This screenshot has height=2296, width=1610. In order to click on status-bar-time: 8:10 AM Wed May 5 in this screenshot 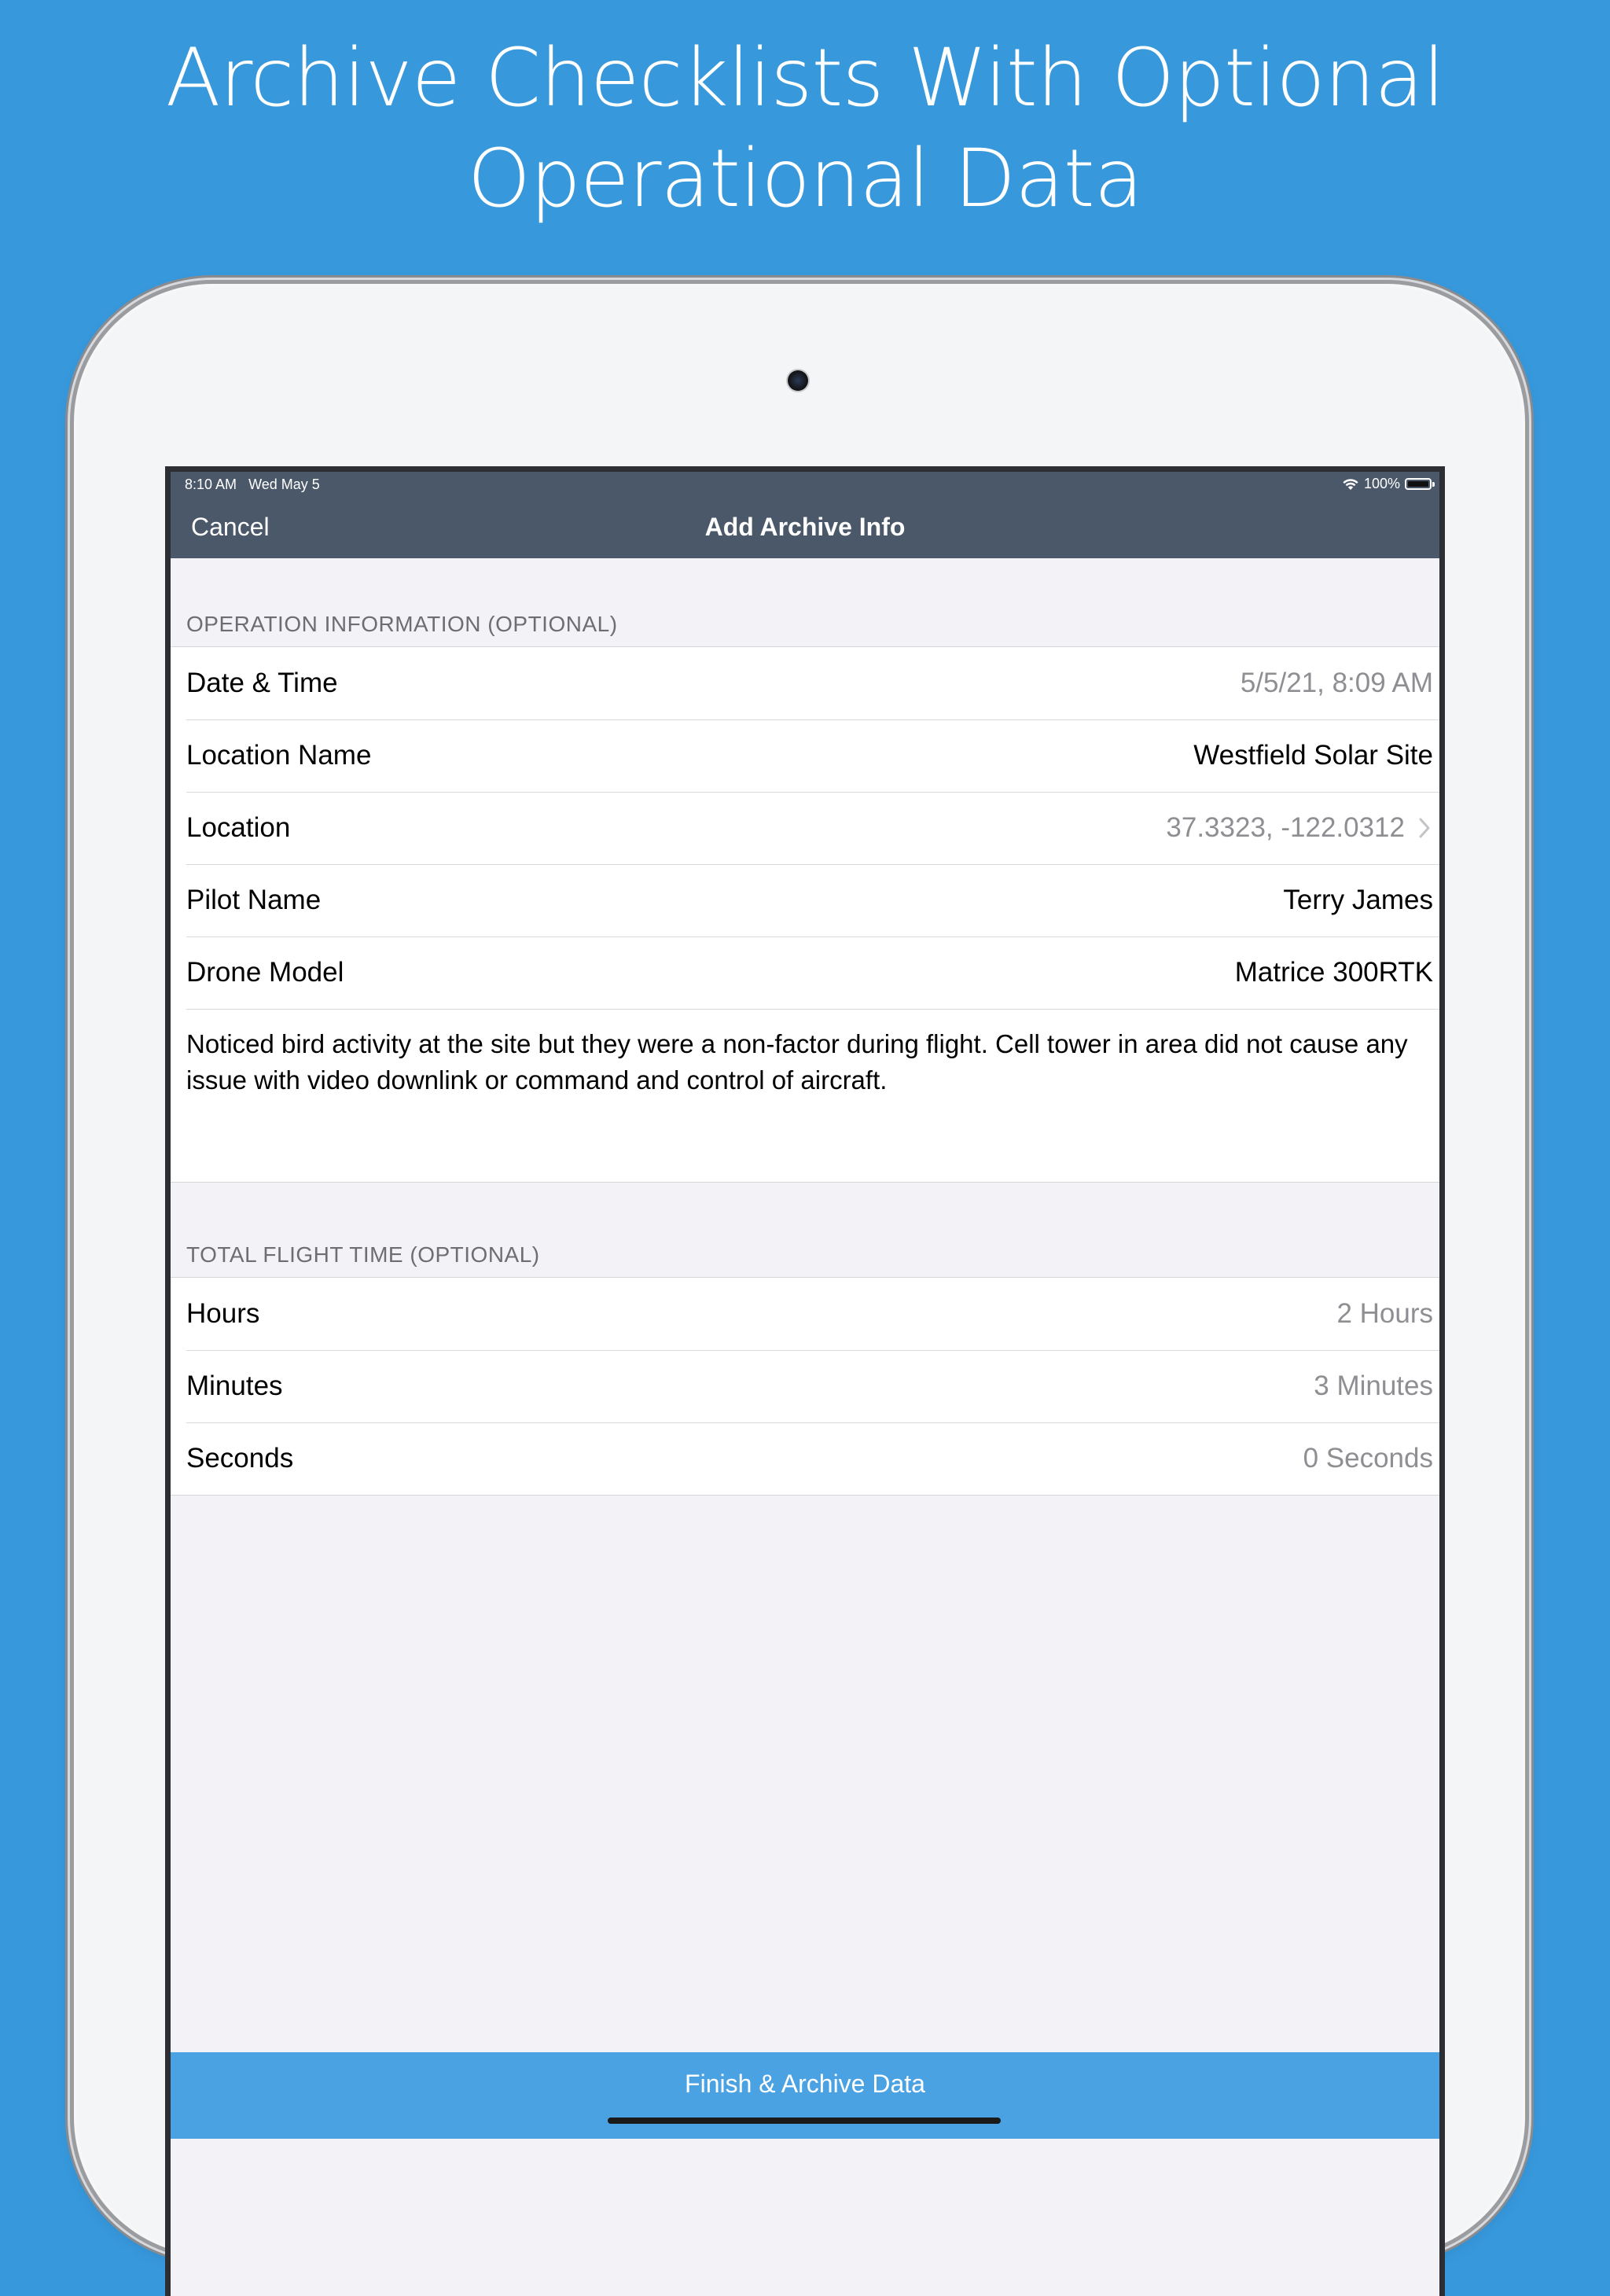, I will do `click(253, 484)`.